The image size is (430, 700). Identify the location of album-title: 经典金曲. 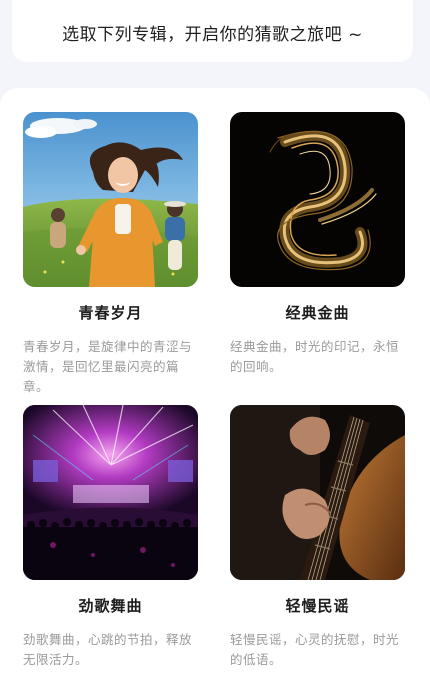
(317, 313).